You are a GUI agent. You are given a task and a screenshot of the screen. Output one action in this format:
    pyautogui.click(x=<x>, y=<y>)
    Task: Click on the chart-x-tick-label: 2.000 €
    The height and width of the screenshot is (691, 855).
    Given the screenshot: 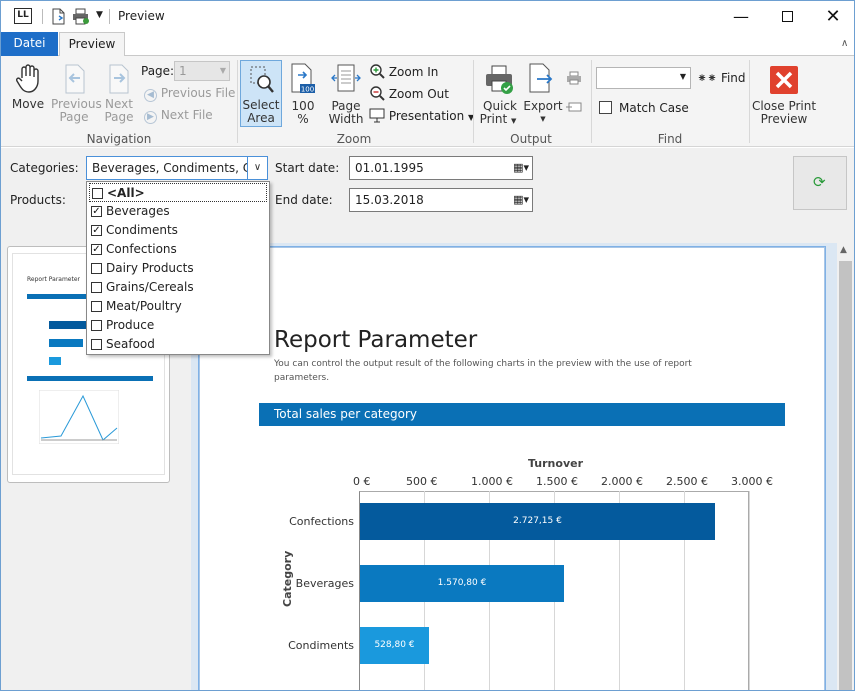 What is the action you would take?
    pyautogui.click(x=622, y=481)
    